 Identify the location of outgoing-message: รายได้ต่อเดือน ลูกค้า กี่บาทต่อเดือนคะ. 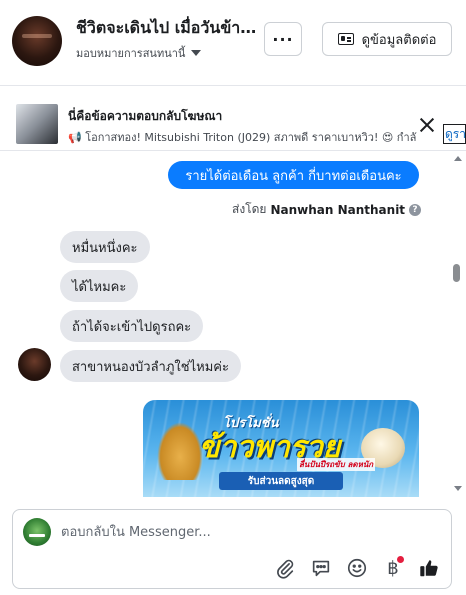
(293, 175).